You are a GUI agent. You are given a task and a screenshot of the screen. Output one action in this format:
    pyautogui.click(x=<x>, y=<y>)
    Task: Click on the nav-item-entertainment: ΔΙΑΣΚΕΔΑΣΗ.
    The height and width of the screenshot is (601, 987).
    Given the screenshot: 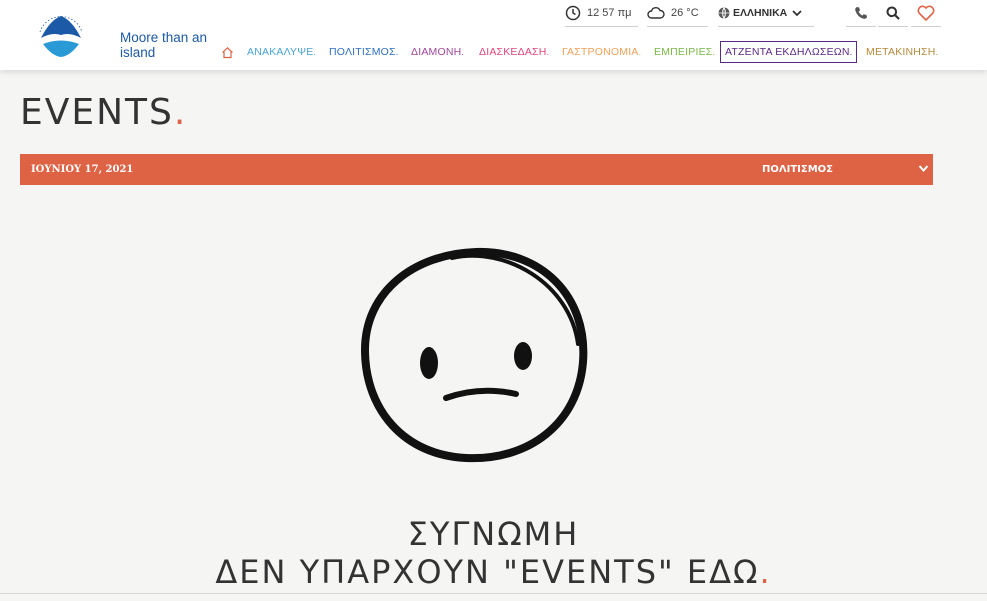 What is the action you would take?
    pyautogui.click(x=514, y=52)
    